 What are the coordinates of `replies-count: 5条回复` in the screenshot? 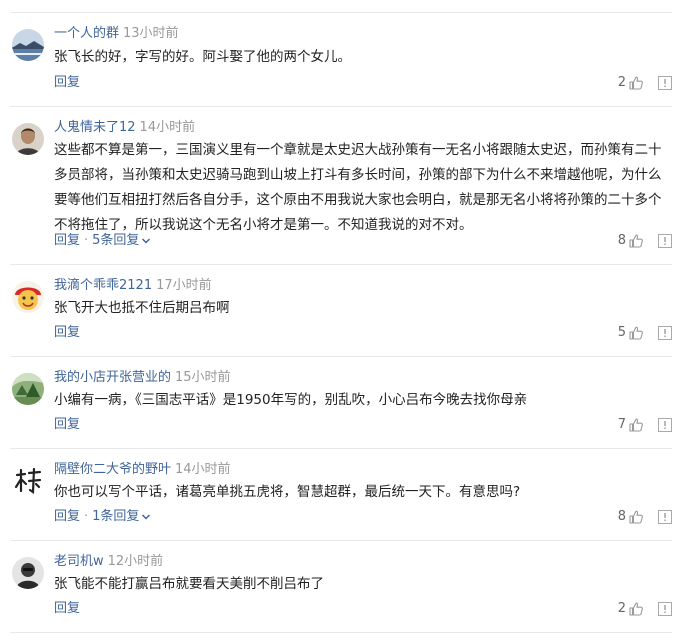 It's located at (116, 240).